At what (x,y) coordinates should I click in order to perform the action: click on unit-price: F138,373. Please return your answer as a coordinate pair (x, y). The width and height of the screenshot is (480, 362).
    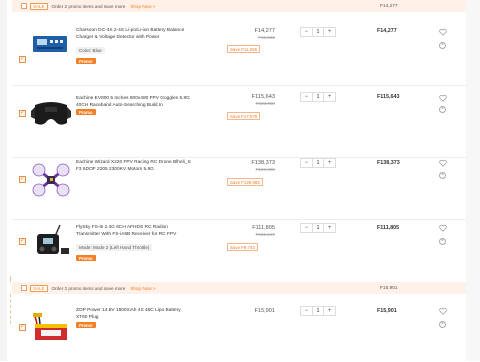
    Looking at the image, I should click on (263, 163).